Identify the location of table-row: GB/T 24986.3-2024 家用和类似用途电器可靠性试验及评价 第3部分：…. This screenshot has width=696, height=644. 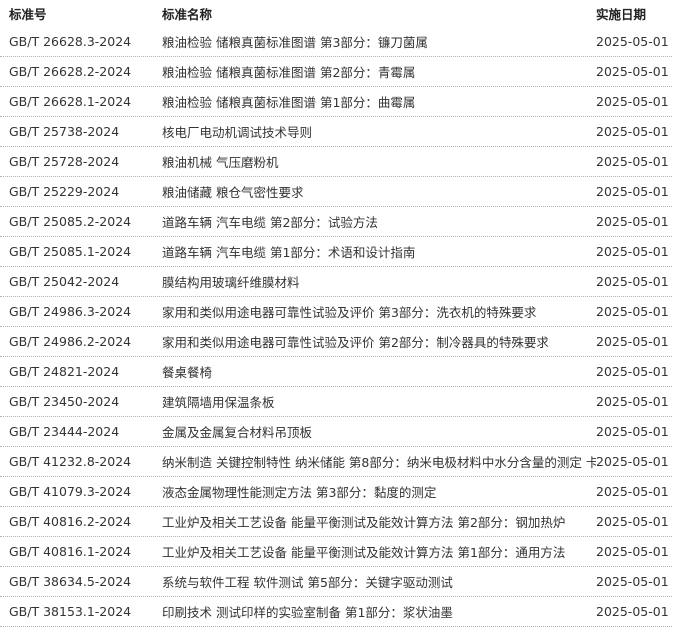
(336, 312).